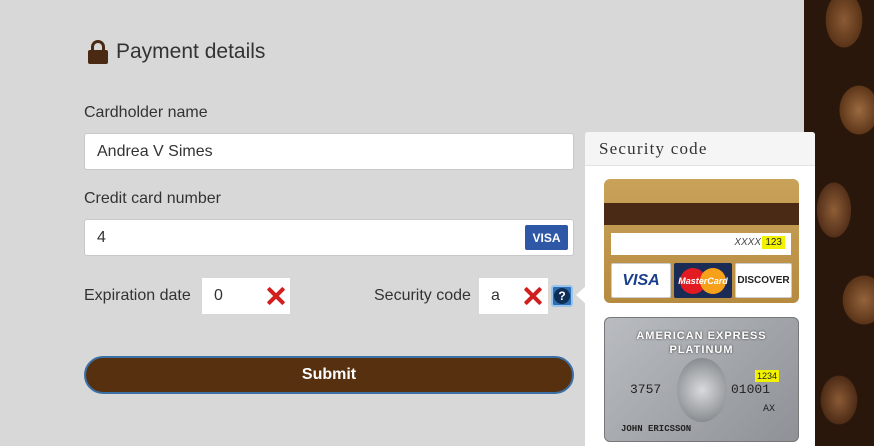 This screenshot has width=874, height=446. Describe the element at coordinates (767, 376) in the screenshot. I see `amex-cvv-highlight: 1234` at that location.